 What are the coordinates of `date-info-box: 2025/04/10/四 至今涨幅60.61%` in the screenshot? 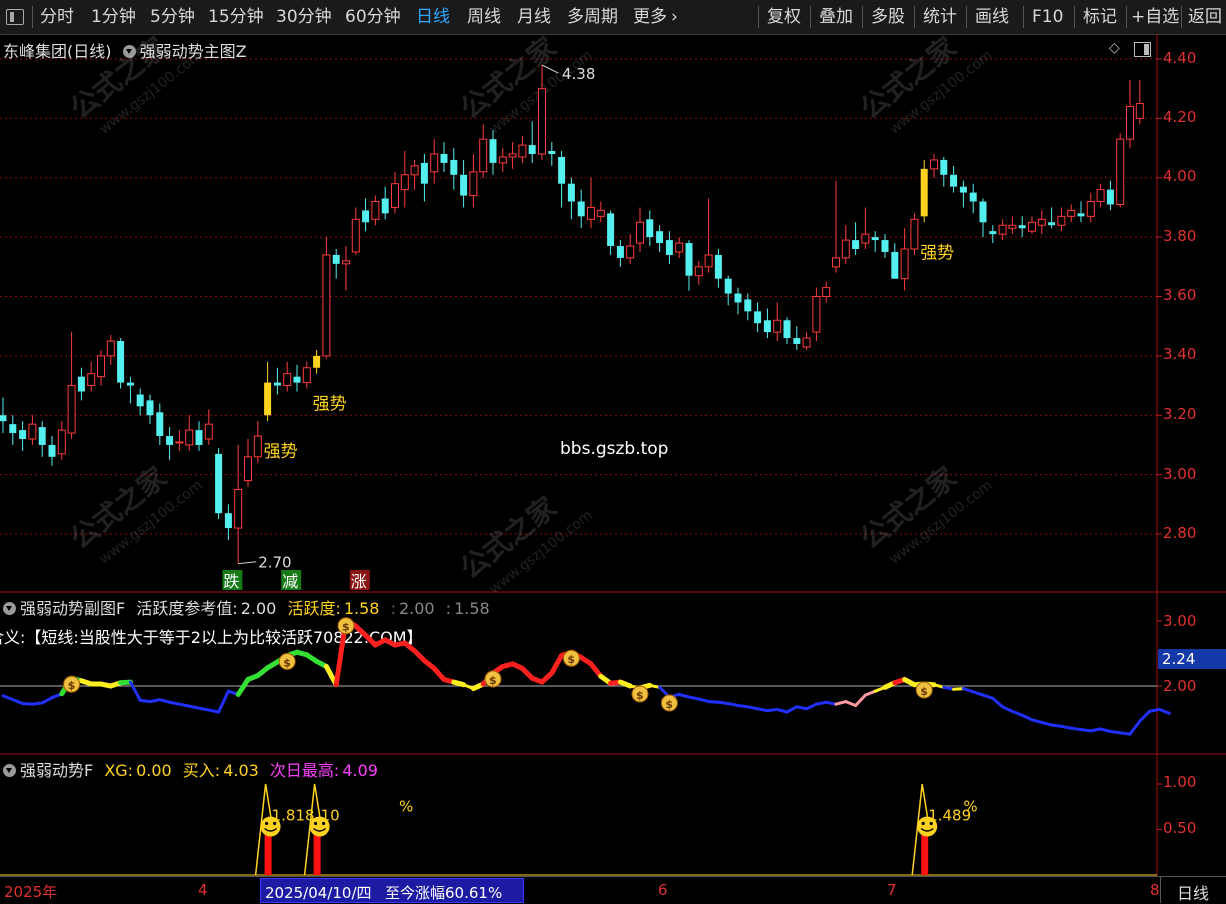 It's located at (392, 890).